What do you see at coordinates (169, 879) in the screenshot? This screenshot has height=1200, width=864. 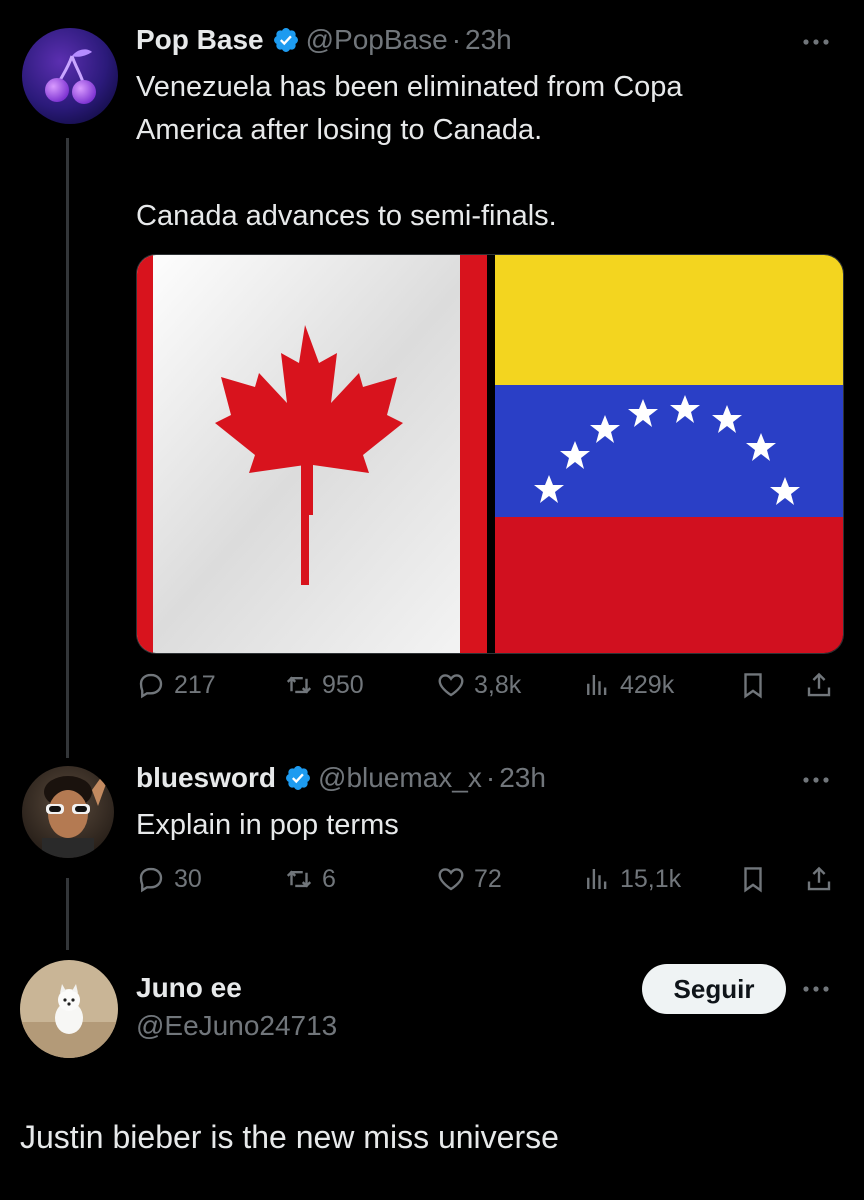 I see `reply-button: 30` at bounding box center [169, 879].